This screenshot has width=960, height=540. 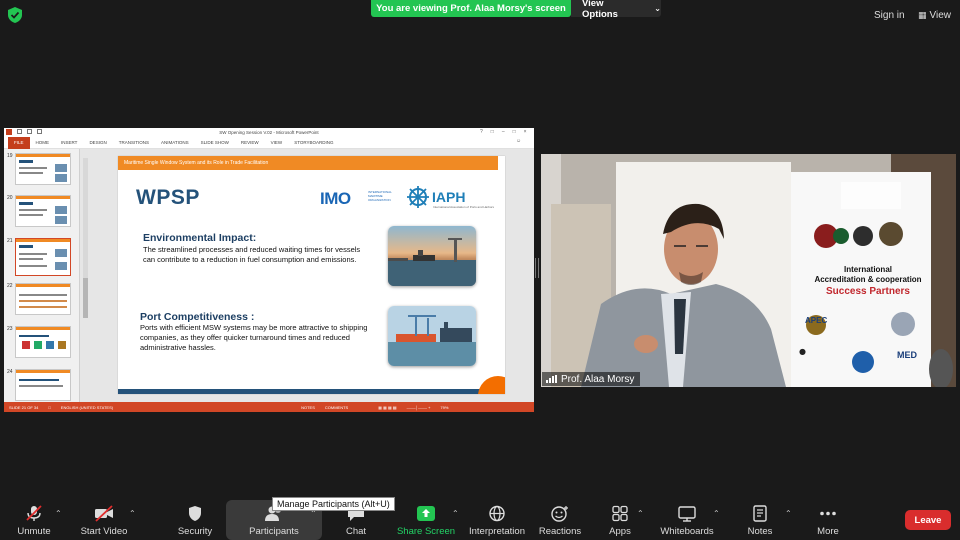 What do you see at coordinates (922, 15) in the screenshot?
I see `view-grid-icon: ▦` at bounding box center [922, 15].